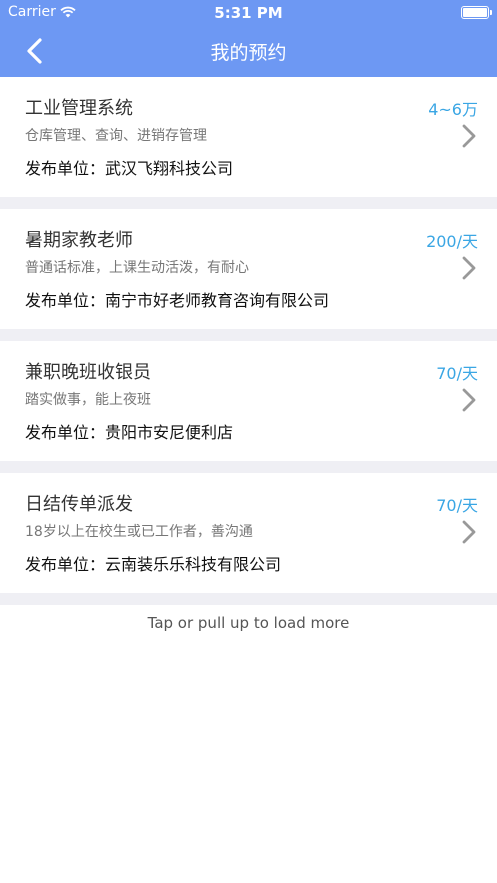  What do you see at coordinates (248, 401) in the screenshot?
I see `job-card: 兼职晚班收银员 踏实做事，能上夜班 发布单位：贵阳市安尼便利店 70/天` at bounding box center [248, 401].